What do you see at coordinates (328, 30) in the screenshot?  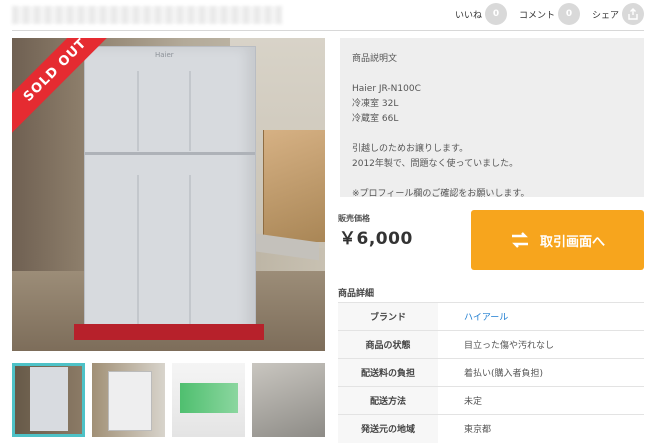 I see `header-divider` at bounding box center [328, 30].